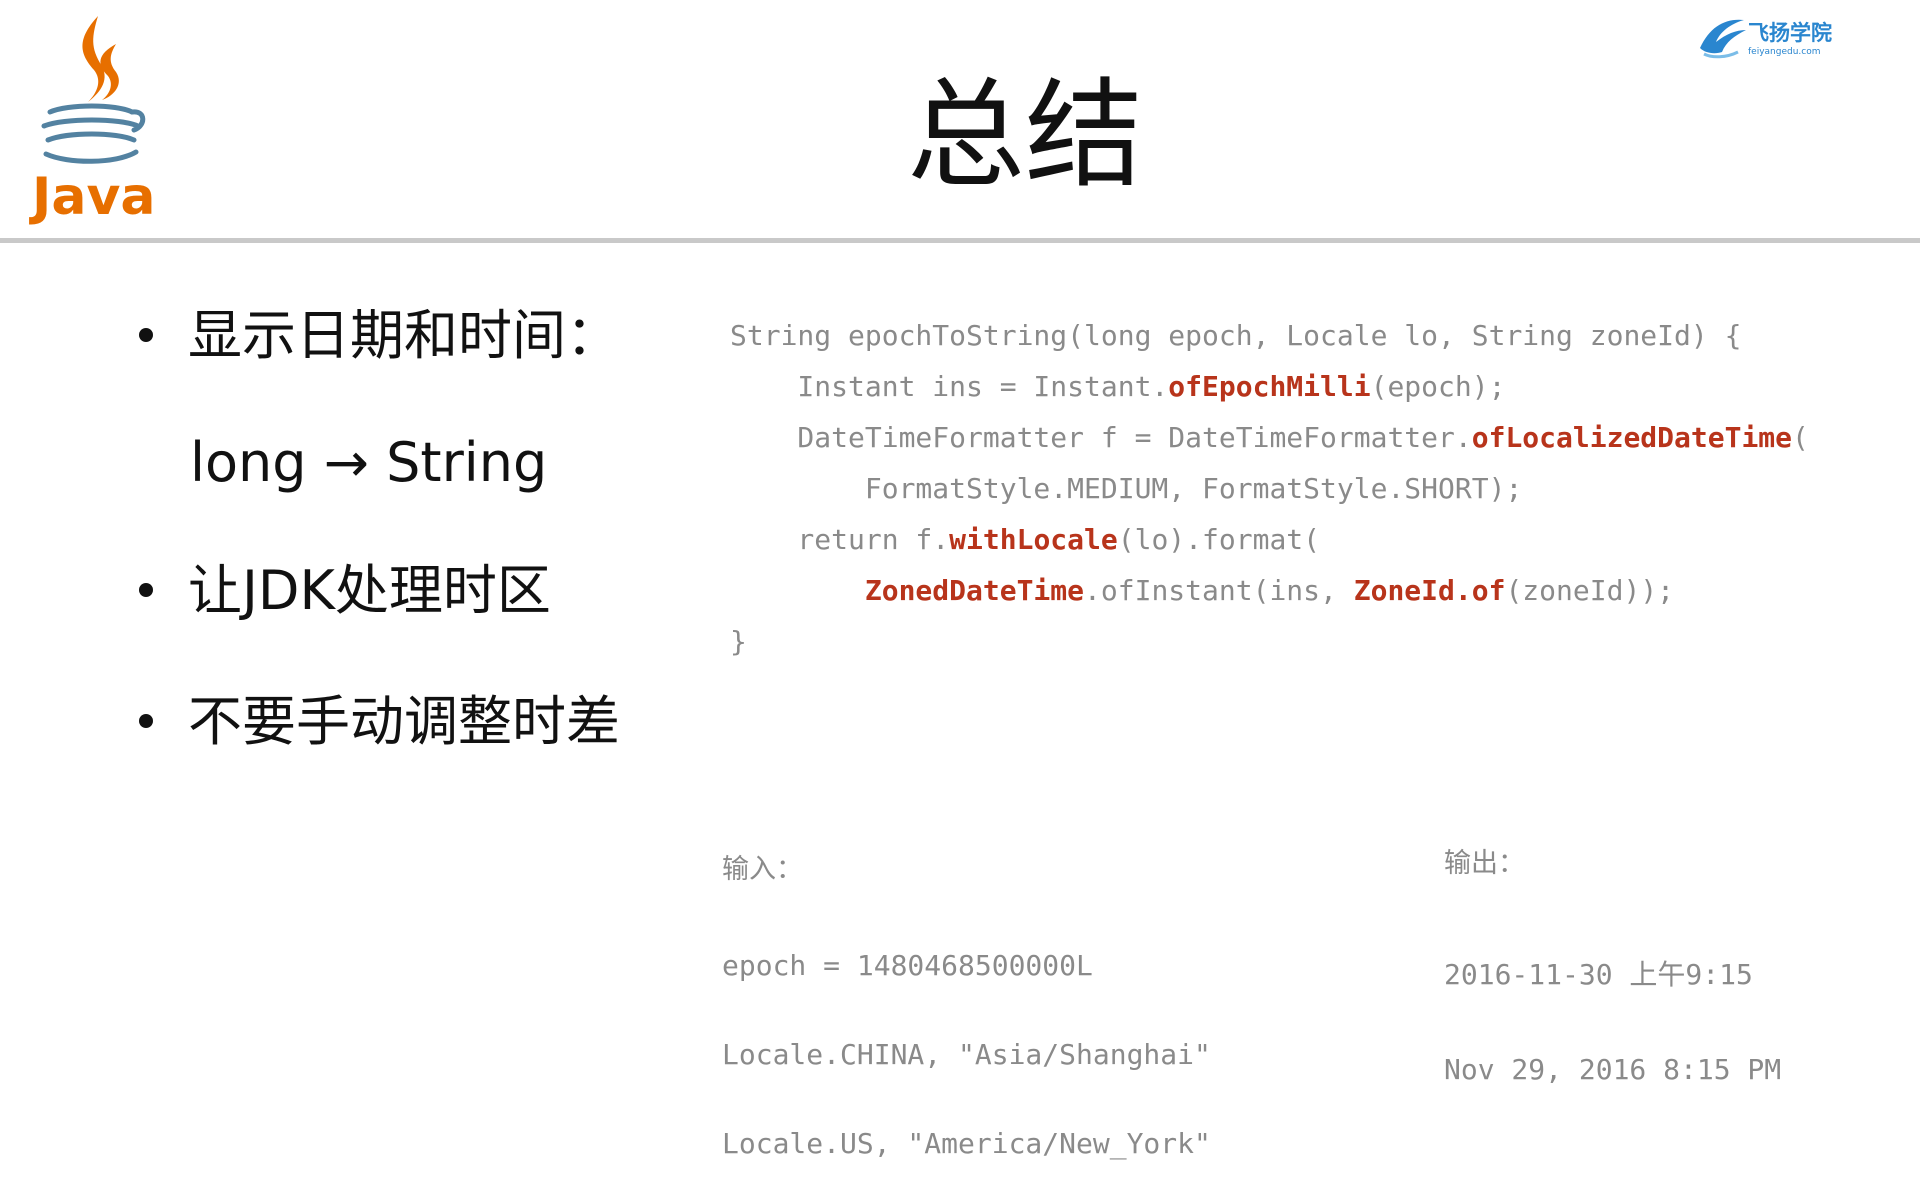 The height and width of the screenshot is (1188, 1920). What do you see at coordinates (1613, 1069) in the screenshot?
I see `output-line: Nov 29, 2016 8:15 PM` at bounding box center [1613, 1069].